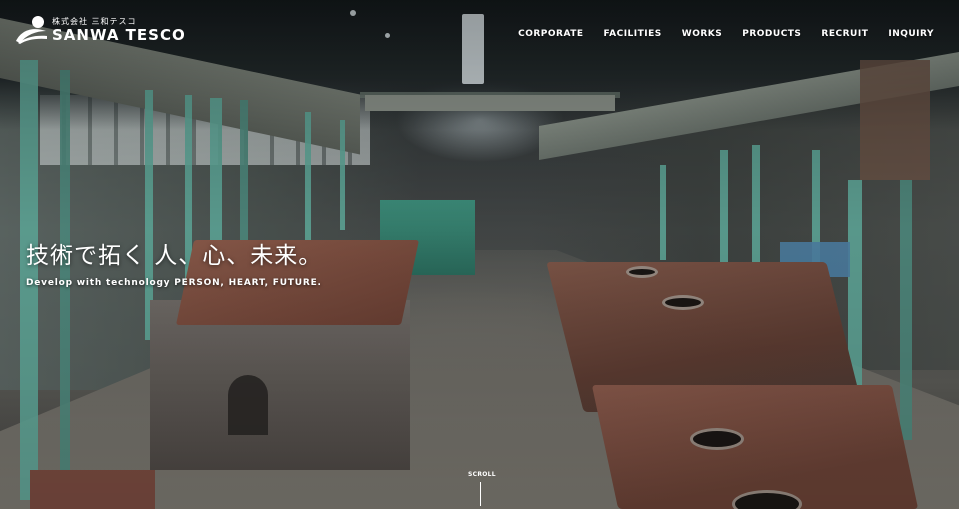 Image resolution: width=959 pixels, height=509 pixels. I want to click on sanwa-tesco-logo-icon, so click(31, 30).